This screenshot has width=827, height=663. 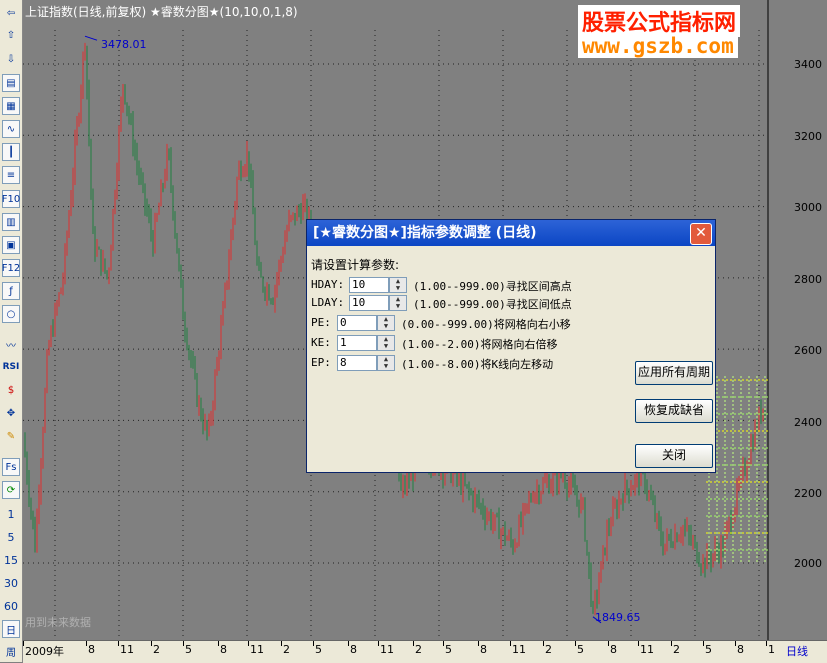 I want to click on f12-button: F12, so click(x=11, y=268).